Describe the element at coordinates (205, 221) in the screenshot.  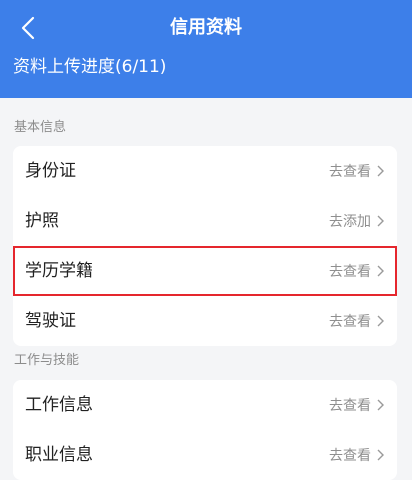
I see `row-passport: 护照 去添加` at that location.